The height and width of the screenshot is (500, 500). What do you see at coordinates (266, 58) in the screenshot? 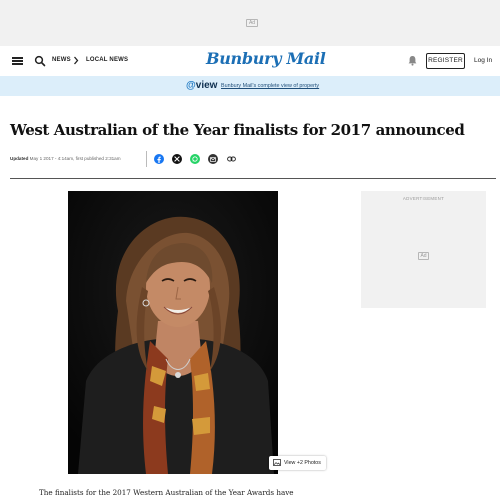
I see `site-logo: Bunbury Mail` at bounding box center [266, 58].